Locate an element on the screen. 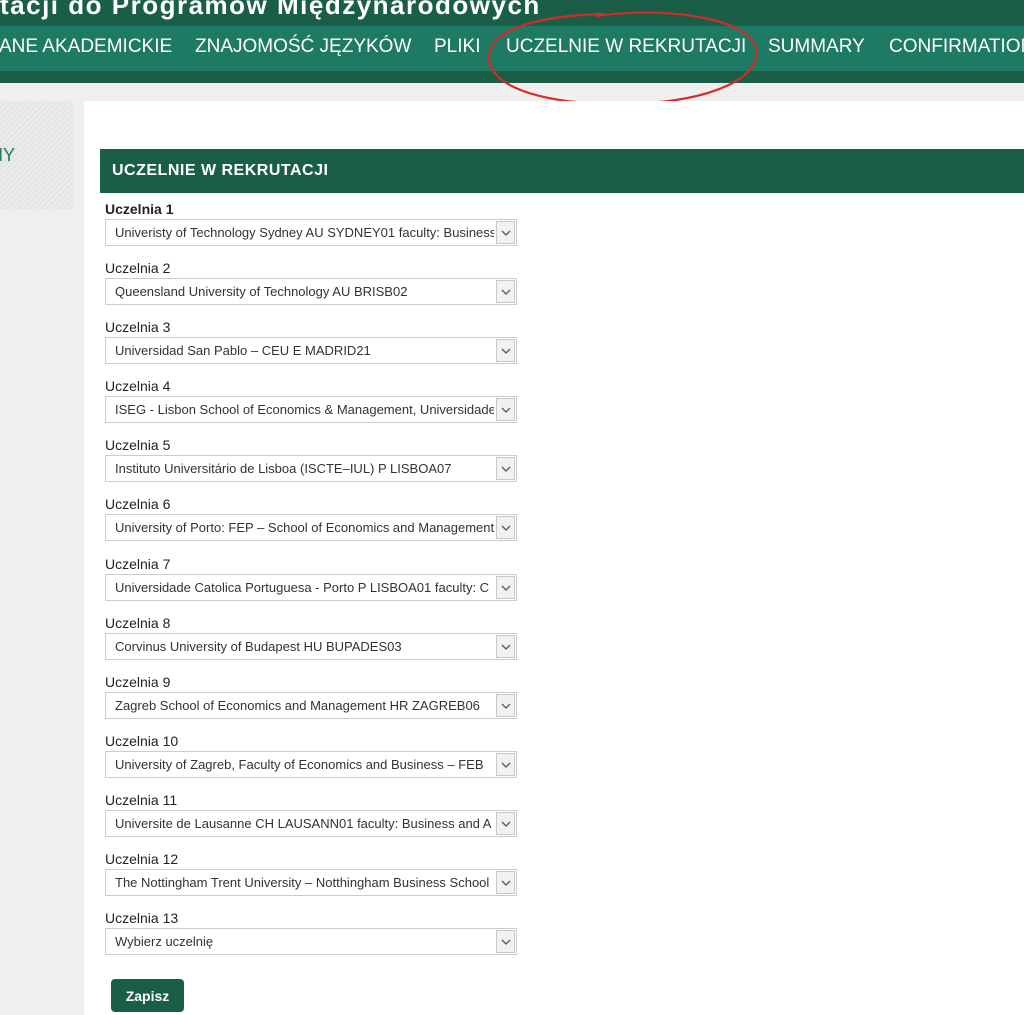 Image resolution: width=1024 pixels, height=1015 pixels. university-select: Wybierz uczelnię is located at coordinates (311, 941).